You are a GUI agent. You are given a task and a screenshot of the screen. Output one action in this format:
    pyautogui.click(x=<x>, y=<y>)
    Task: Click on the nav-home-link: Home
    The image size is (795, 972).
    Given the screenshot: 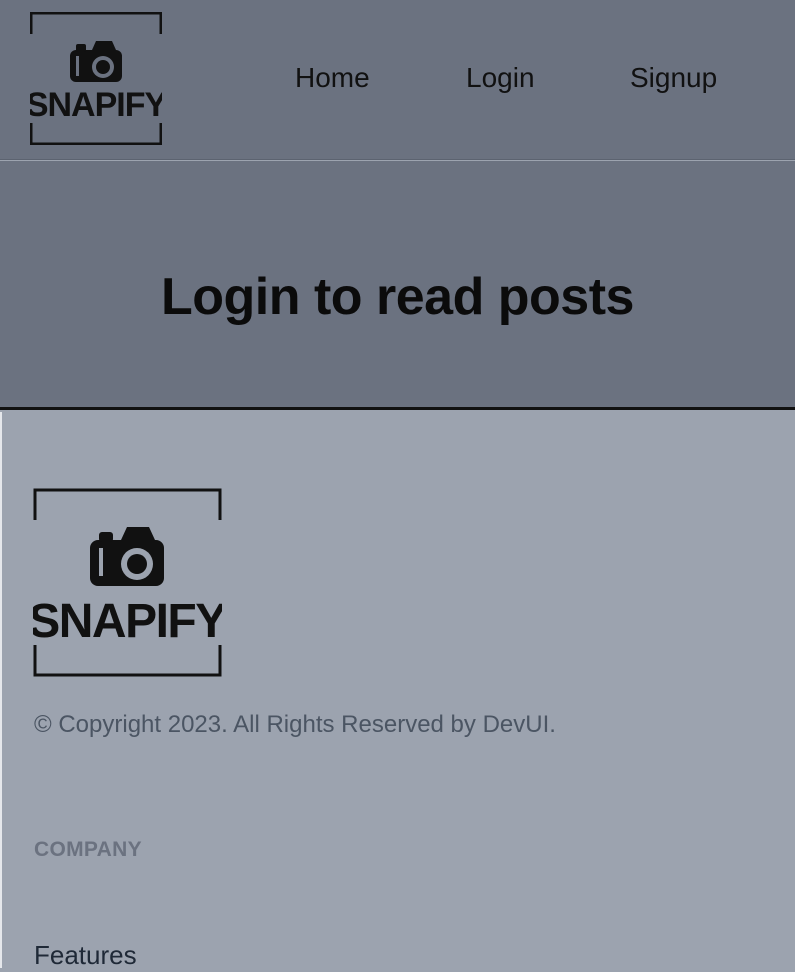 What is the action you would take?
    pyautogui.click(x=332, y=78)
    